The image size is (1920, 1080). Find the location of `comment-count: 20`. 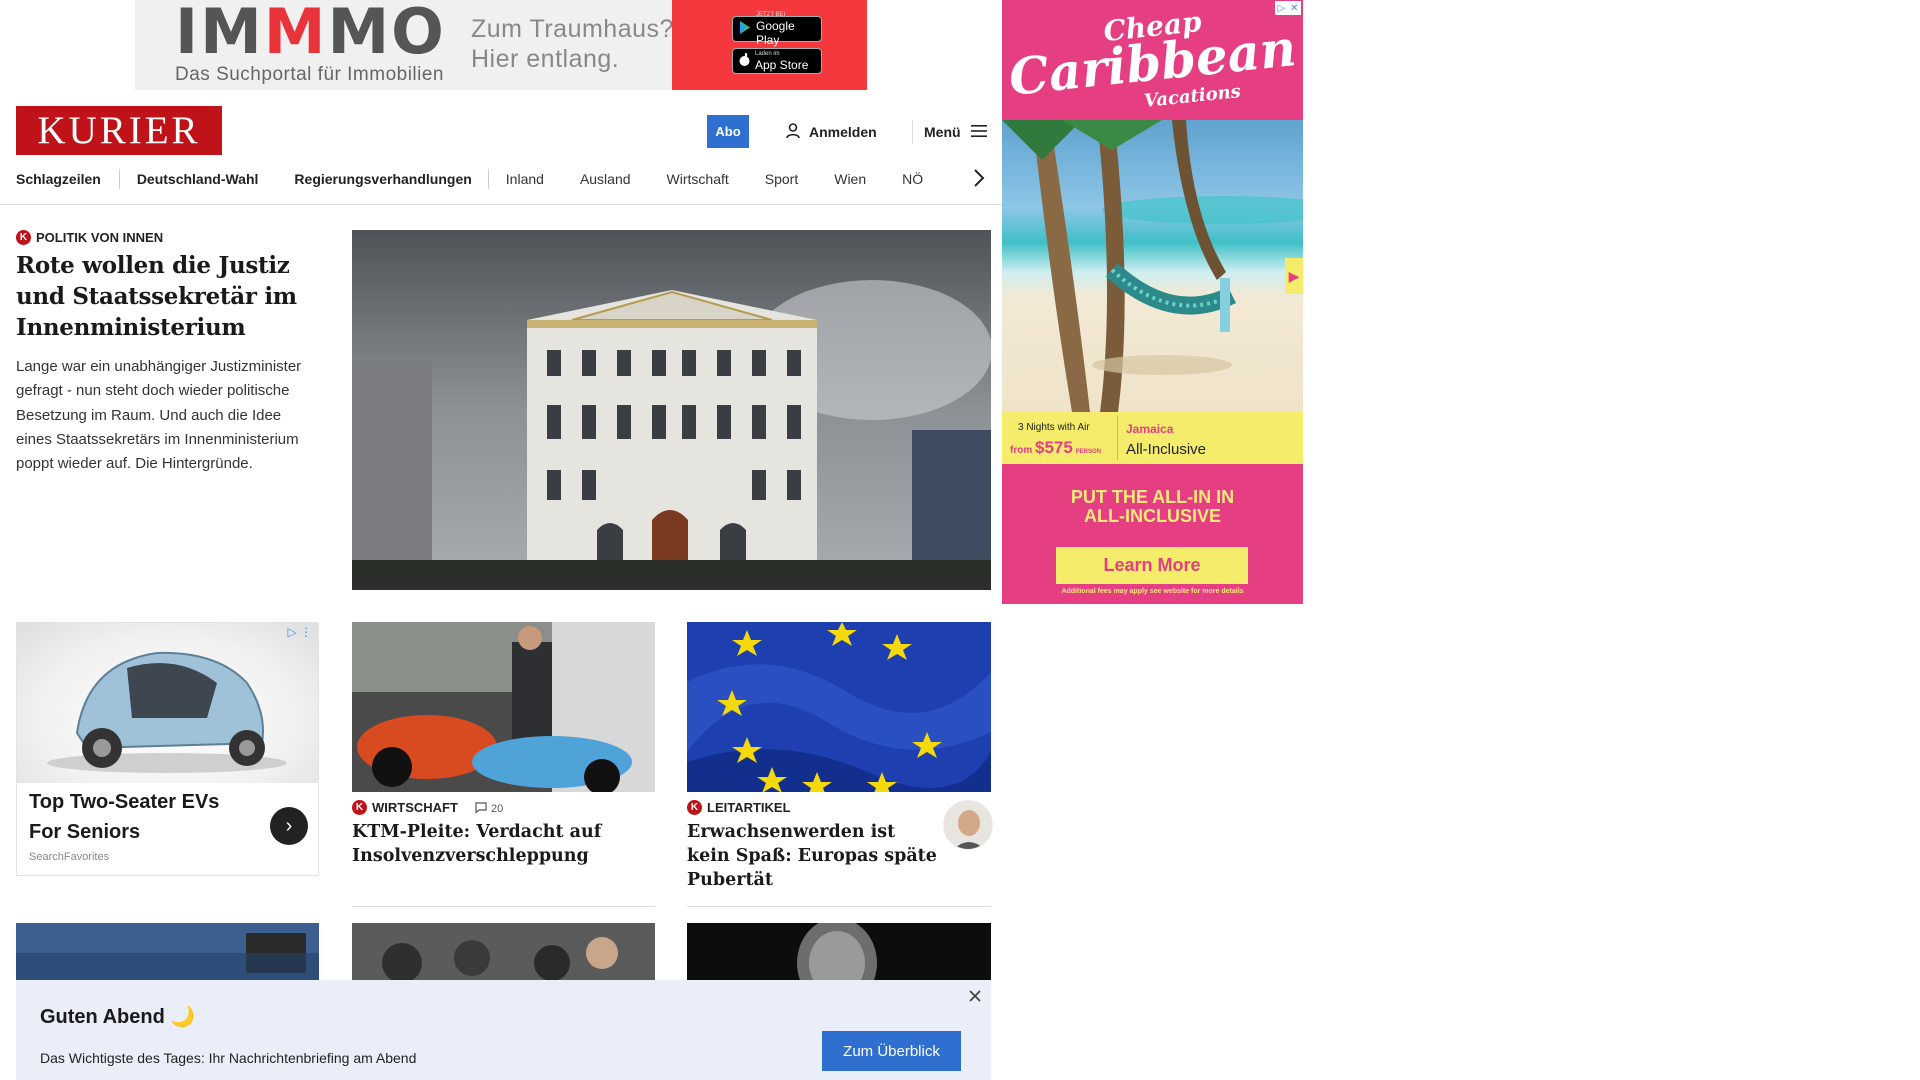

comment-count: 20 is located at coordinates (489, 809).